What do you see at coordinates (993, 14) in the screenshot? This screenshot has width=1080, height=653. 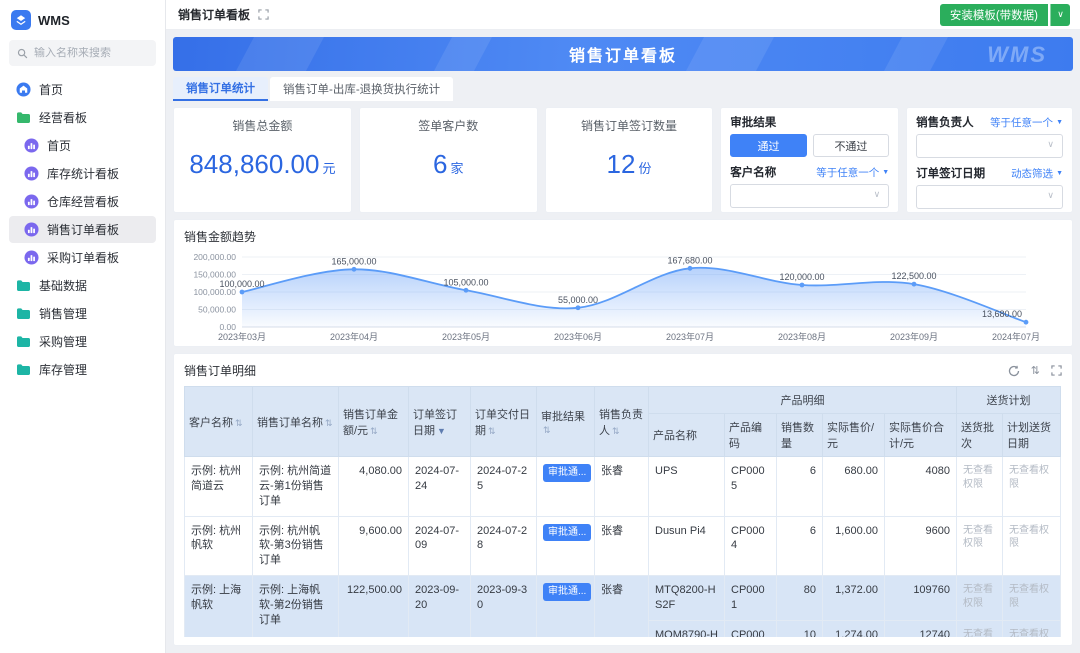 I see `install-template-button: 安装模板(带数据)` at bounding box center [993, 14].